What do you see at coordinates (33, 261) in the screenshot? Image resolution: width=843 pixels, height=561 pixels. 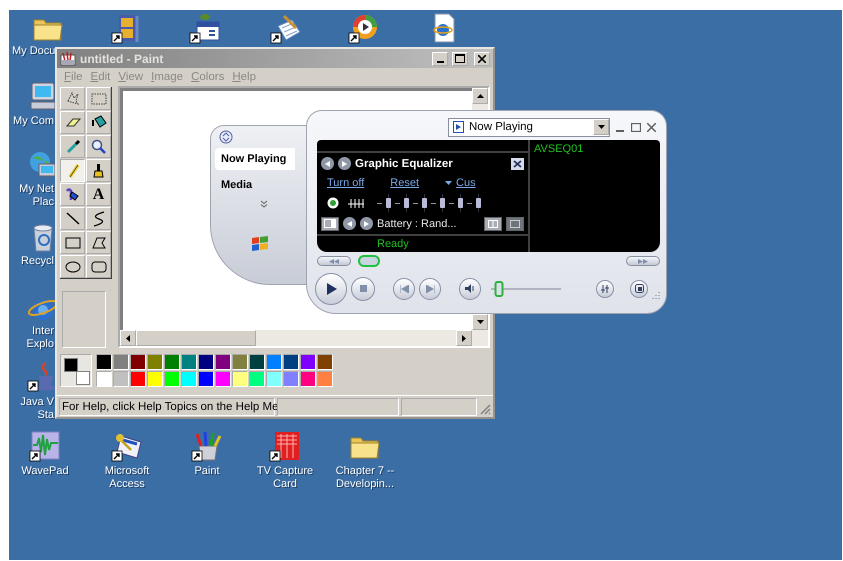 I see `desktop-icon-label: Recycl` at bounding box center [33, 261].